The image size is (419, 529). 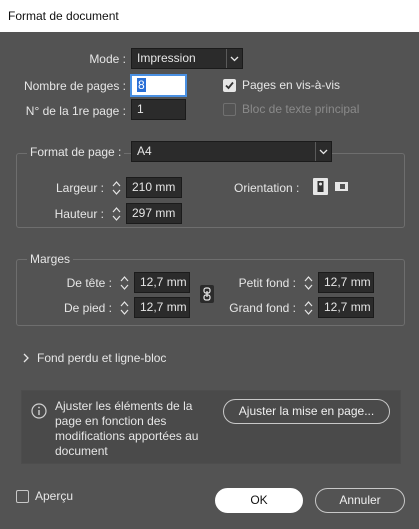 I want to click on margin-top-value: 12,7 mm, so click(x=163, y=282).